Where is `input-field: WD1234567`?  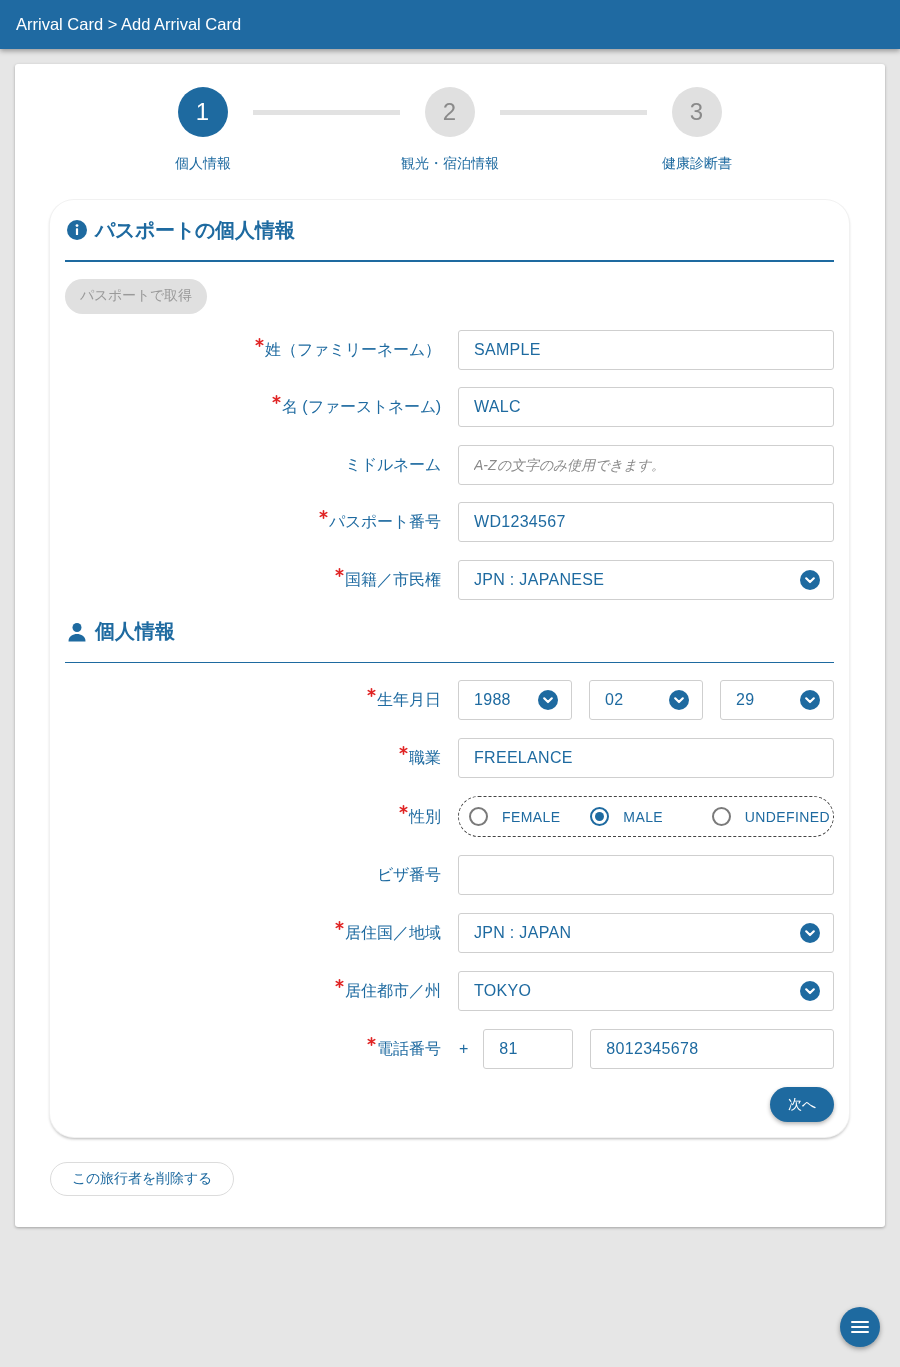
input-field: WD1234567 is located at coordinates (646, 522).